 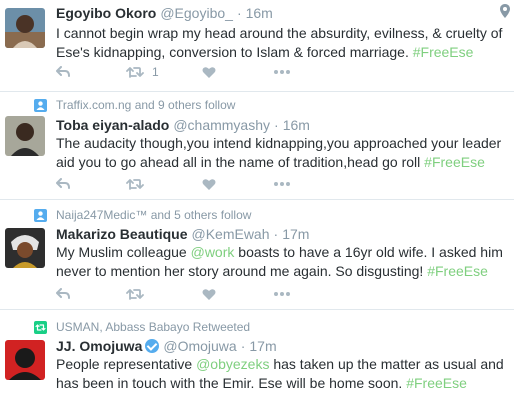 I want to click on mention-link: @work, so click(x=213, y=252).